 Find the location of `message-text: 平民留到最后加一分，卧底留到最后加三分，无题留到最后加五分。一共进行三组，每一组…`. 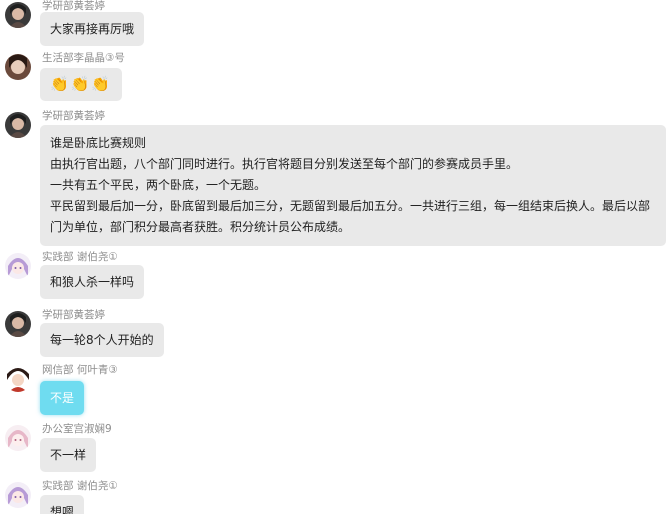

message-text: 平民留到最后加一分，卧底留到最后加三分，无题留到最后加五分。一共进行三组，每一组… is located at coordinates (350, 216).